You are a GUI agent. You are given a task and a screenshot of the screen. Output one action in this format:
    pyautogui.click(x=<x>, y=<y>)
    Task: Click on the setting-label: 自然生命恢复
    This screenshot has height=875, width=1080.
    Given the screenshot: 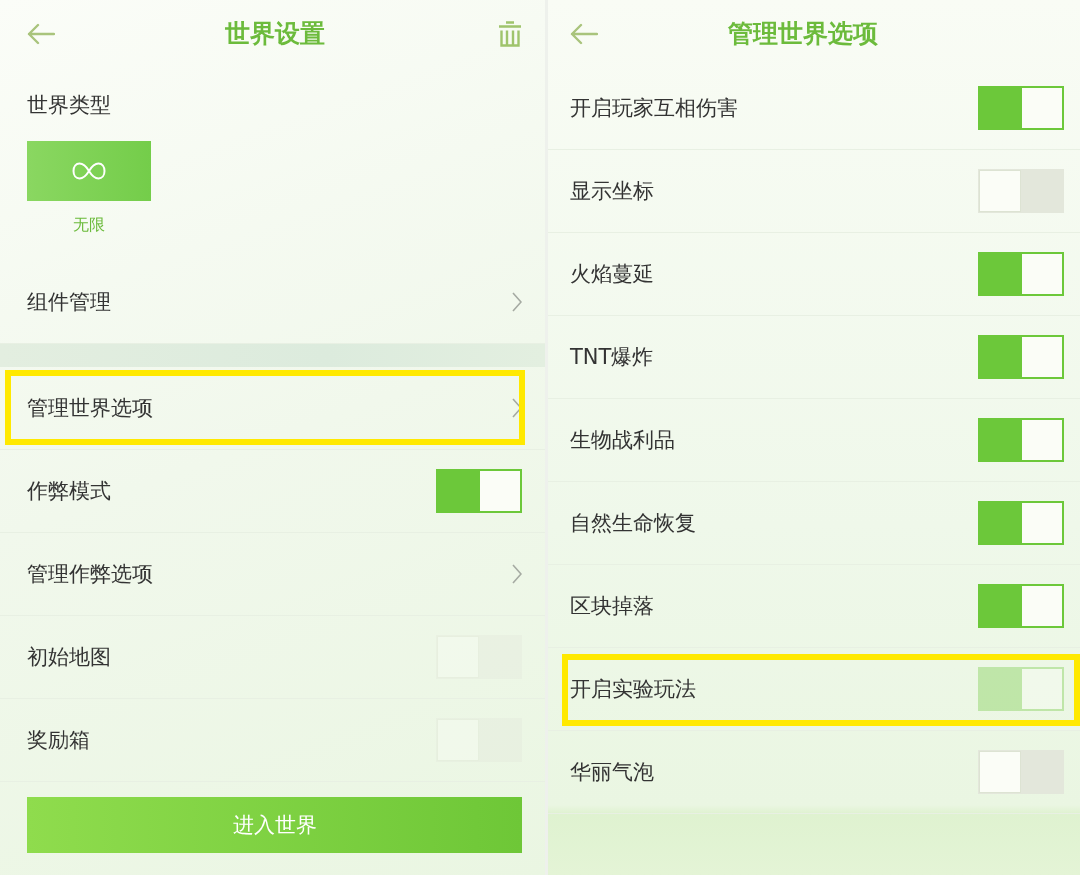 What is the action you would take?
    pyautogui.click(x=633, y=523)
    